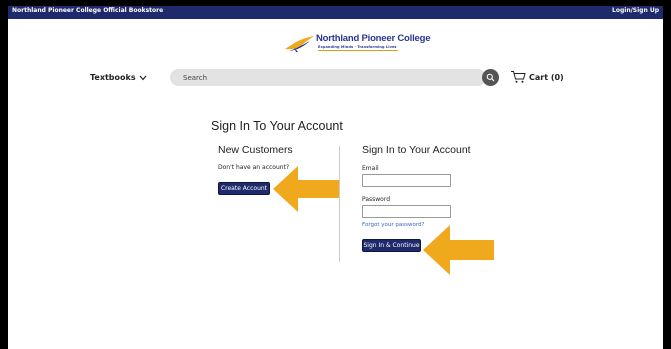 This screenshot has width=671, height=349. I want to click on email-field, so click(406, 180).